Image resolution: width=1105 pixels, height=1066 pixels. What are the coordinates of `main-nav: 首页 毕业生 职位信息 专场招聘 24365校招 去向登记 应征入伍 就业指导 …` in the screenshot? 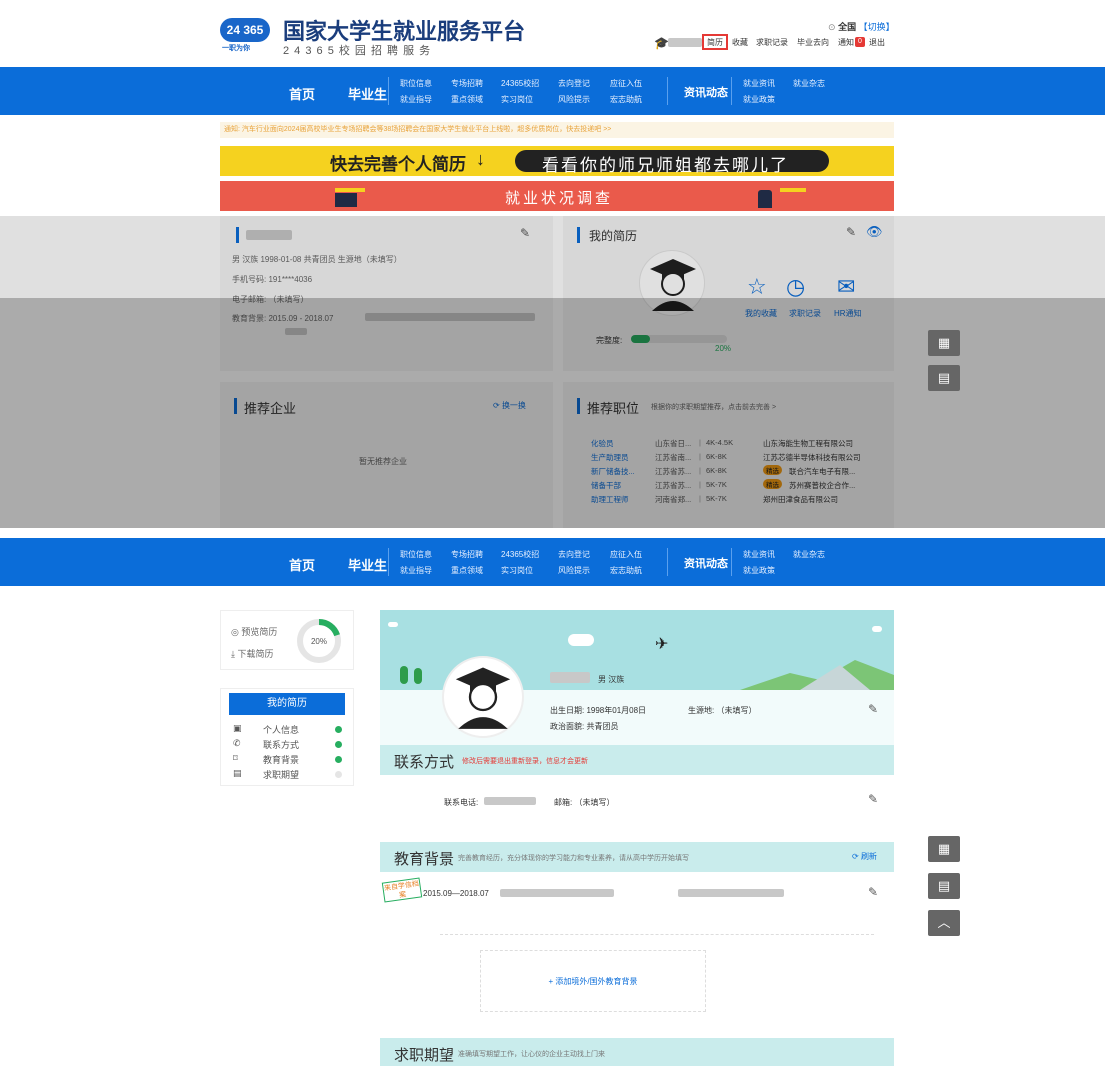 It's located at (552, 562).